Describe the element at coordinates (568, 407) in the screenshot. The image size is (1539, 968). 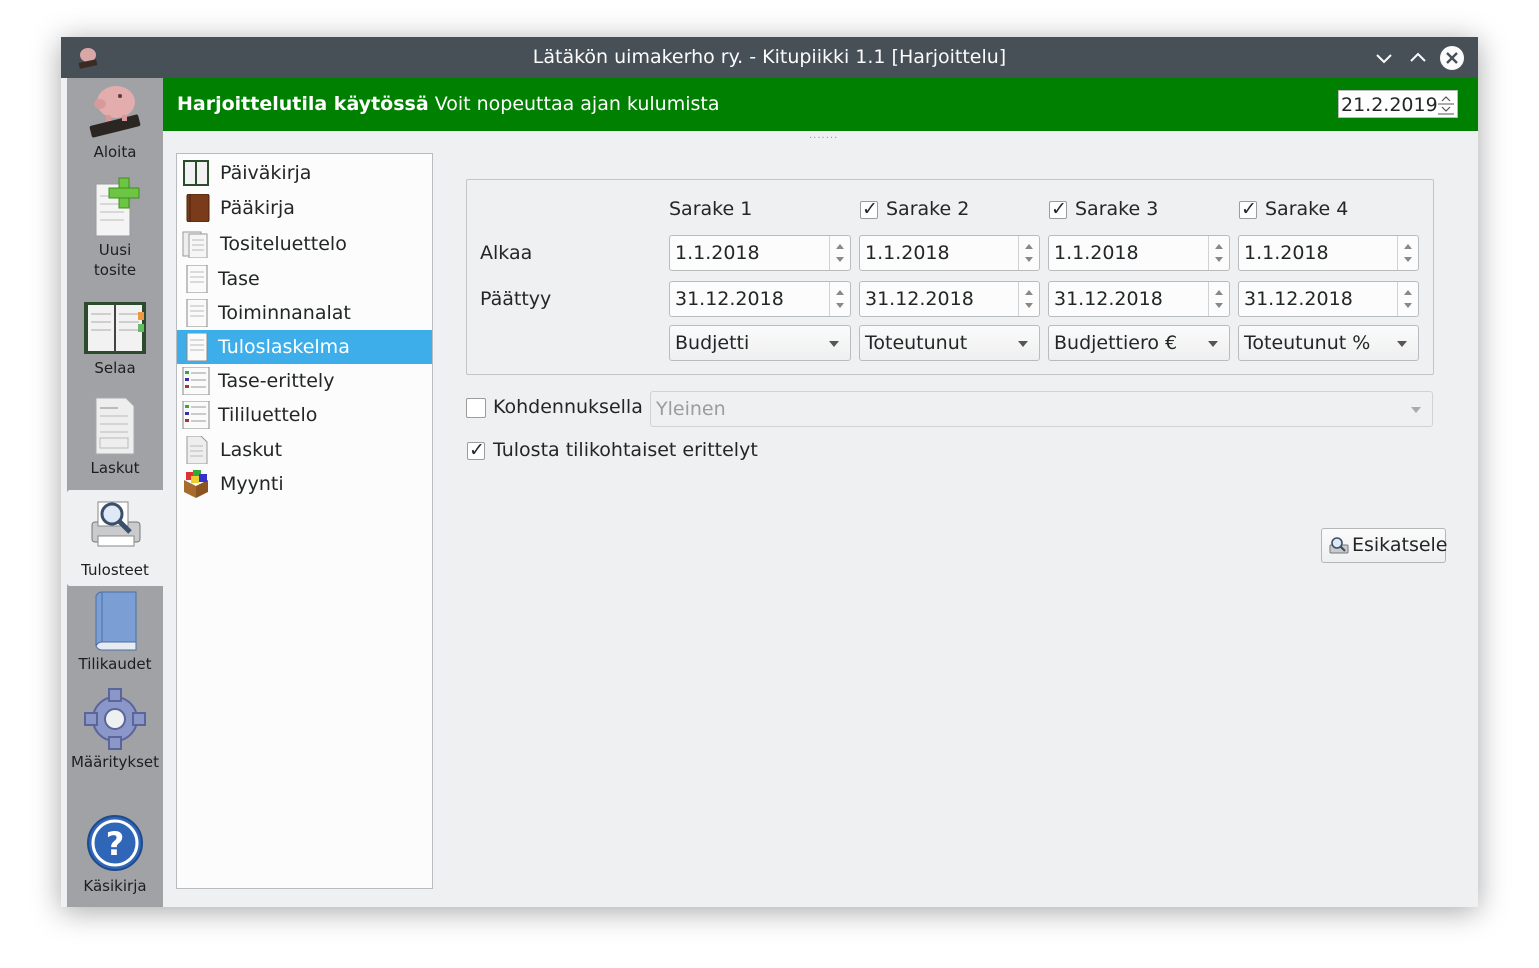
I see `allocation-label: Kohdennuksella` at that location.